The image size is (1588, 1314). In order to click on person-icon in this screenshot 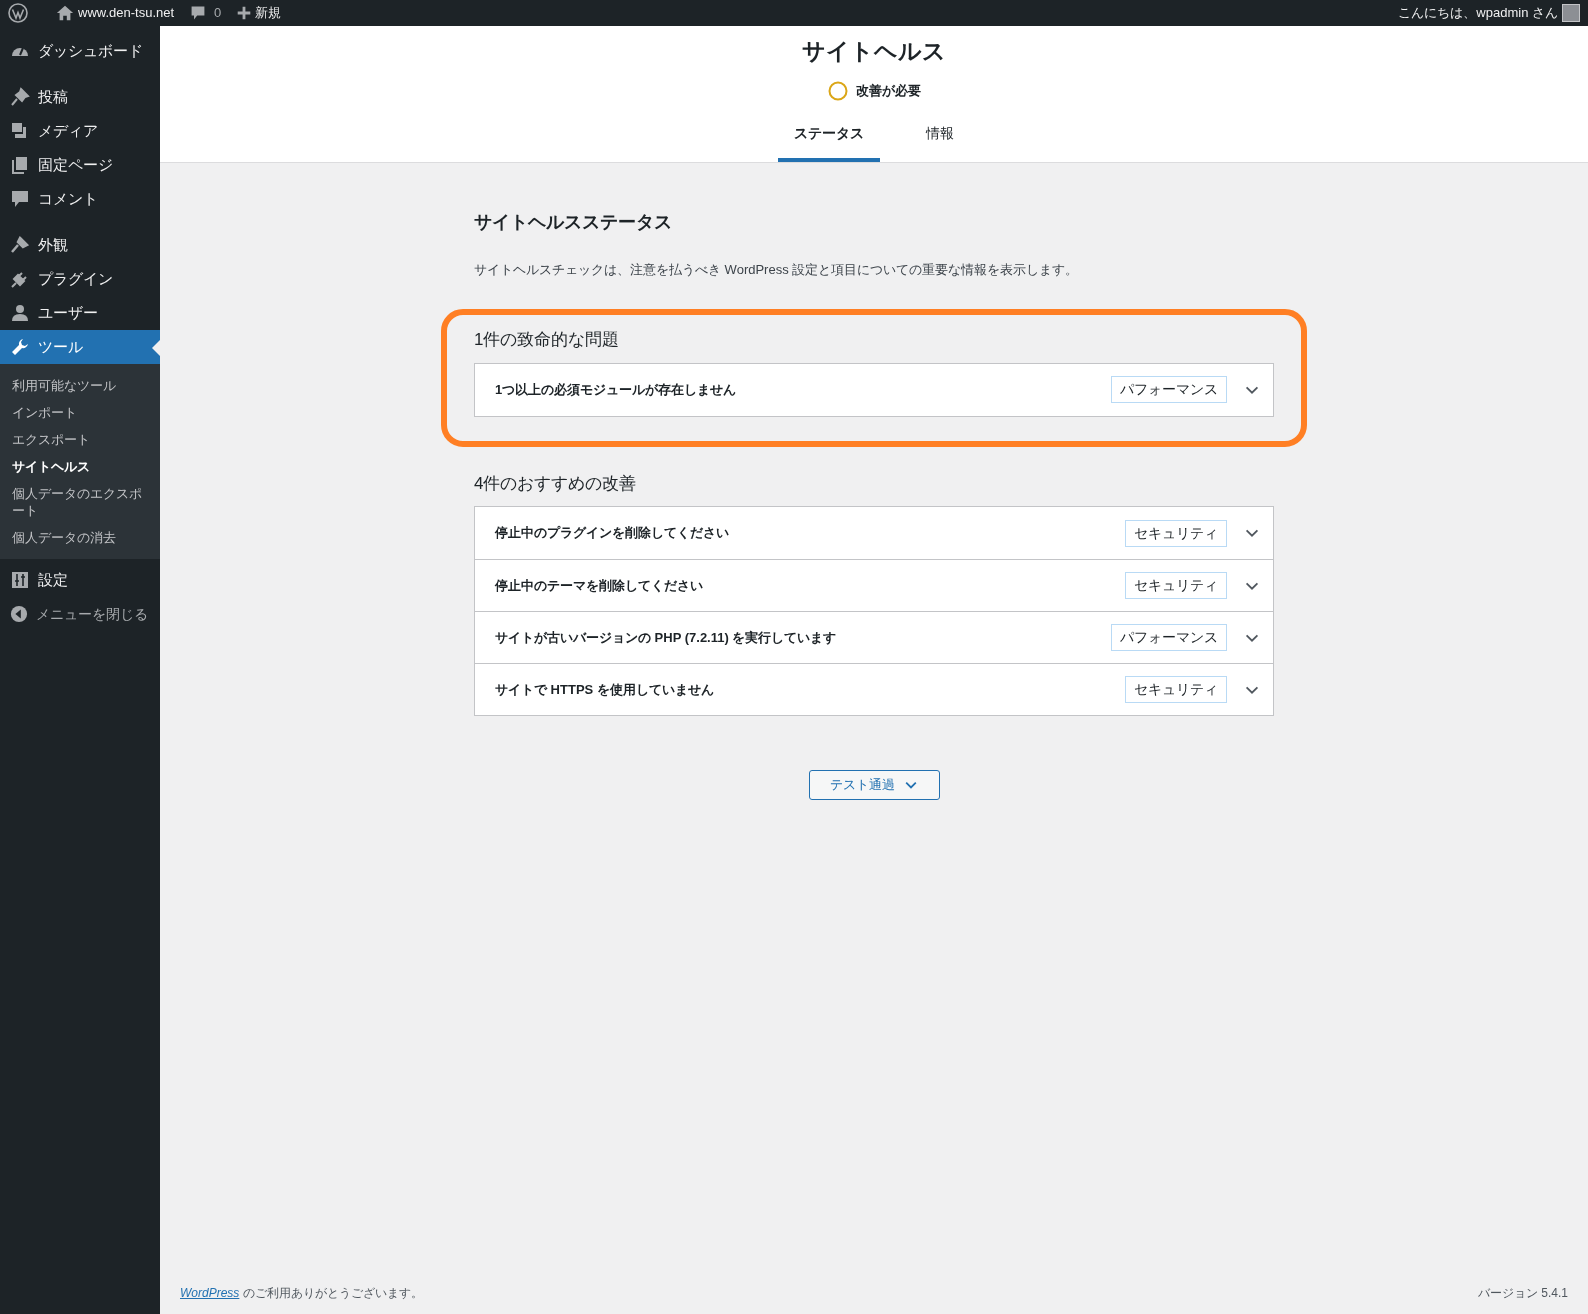, I will do `click(20, 313)`.